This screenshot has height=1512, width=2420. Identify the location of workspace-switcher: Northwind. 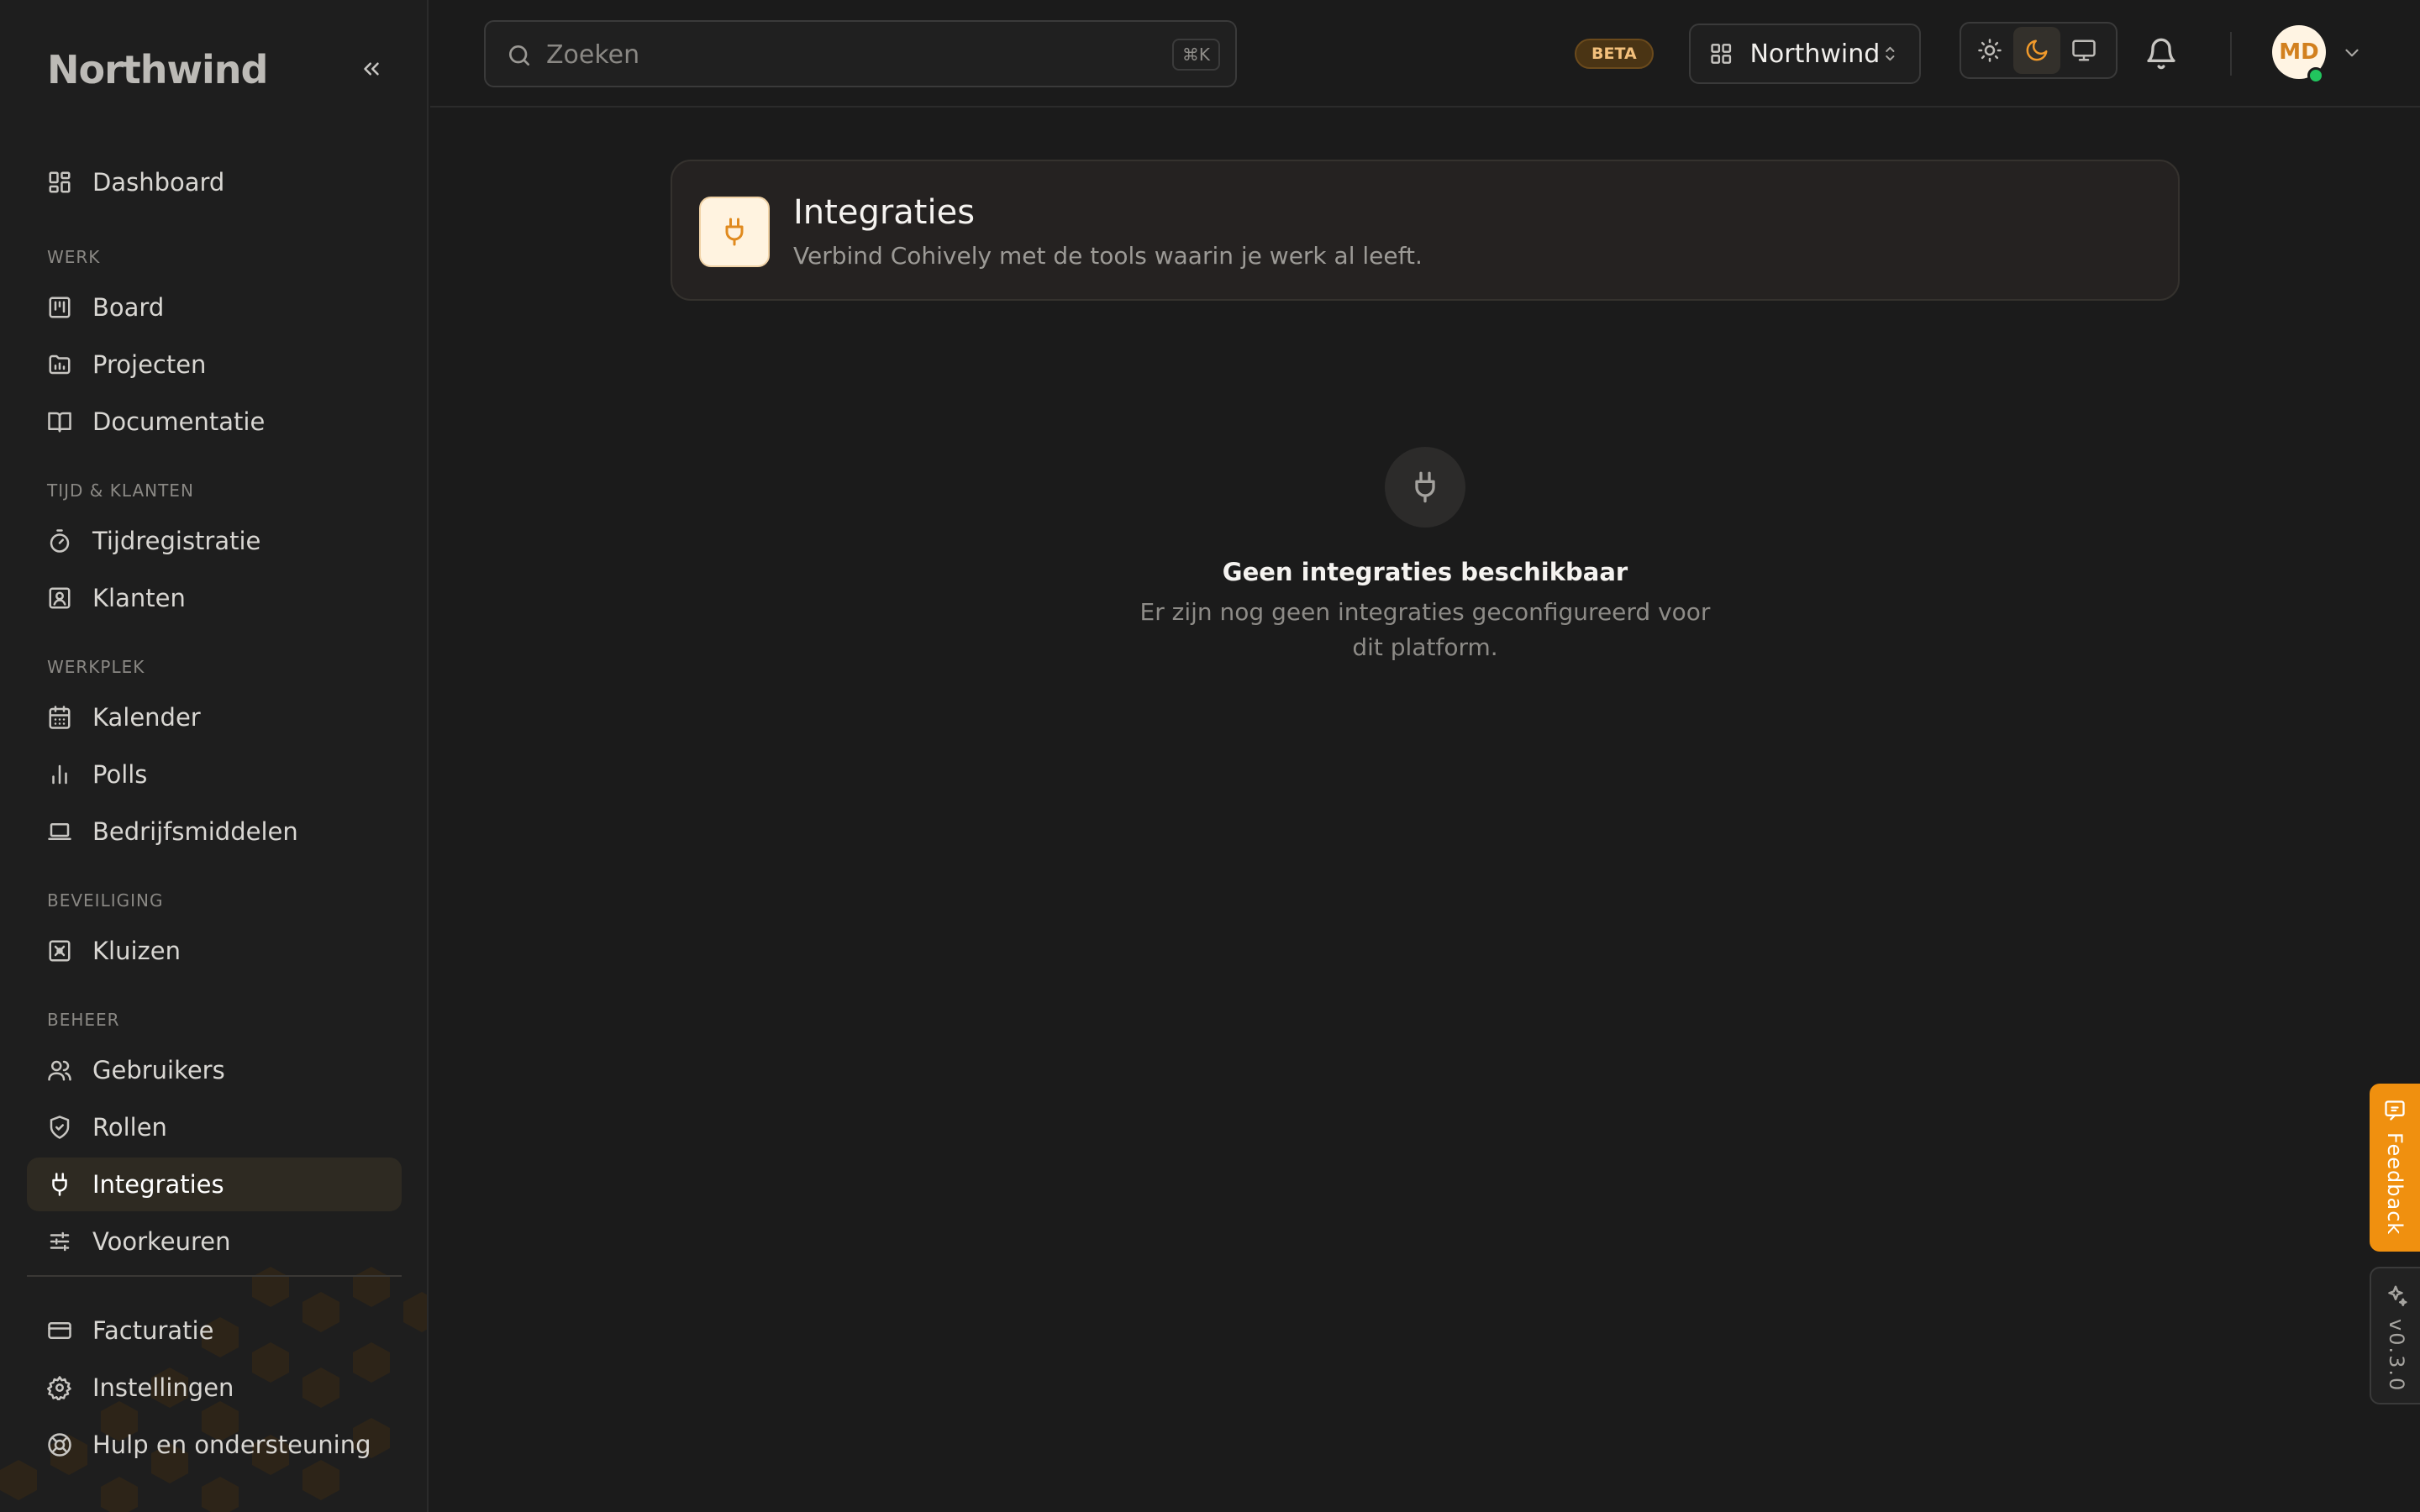
(1805, 54).